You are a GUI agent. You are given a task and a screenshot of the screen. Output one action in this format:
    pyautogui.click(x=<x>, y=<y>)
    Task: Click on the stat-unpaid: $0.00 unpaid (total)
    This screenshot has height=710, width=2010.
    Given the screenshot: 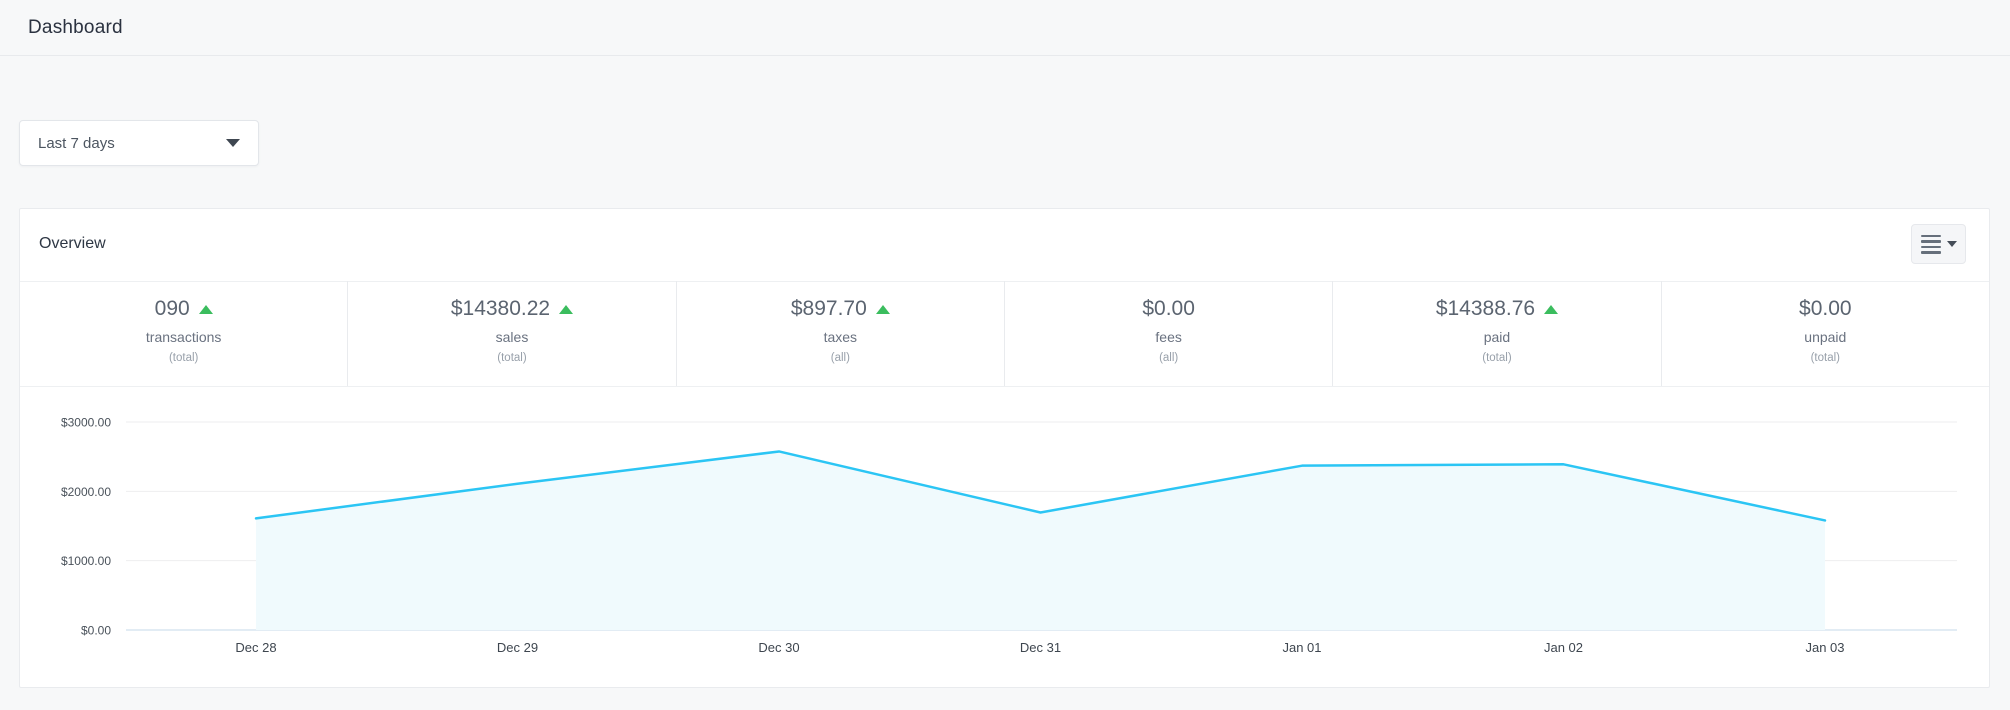 What is the action you would take?
    pyautogui.click(x=1824, y=333)
    